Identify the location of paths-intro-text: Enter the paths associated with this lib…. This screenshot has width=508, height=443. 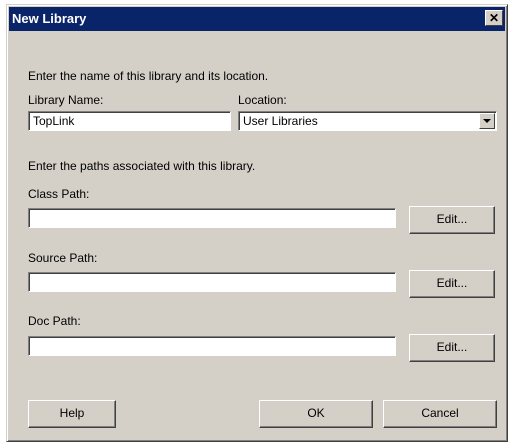
(142, 166).